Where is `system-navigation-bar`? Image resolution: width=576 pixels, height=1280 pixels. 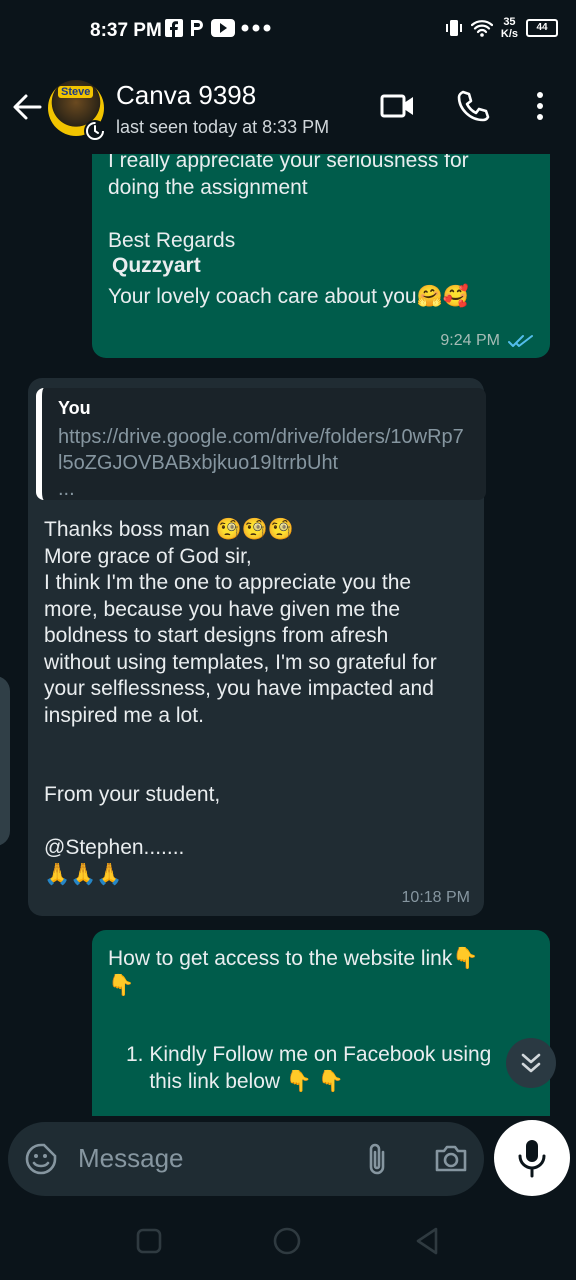
system-navigation-bar is located at coordinates (288, 1243).